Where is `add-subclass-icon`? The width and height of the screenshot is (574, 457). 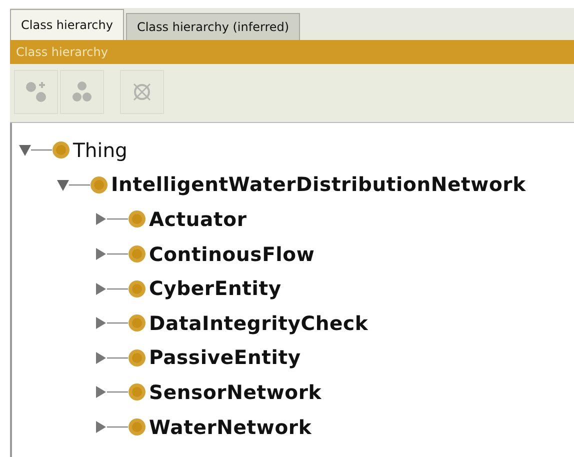 add-subclass-icon is located at coordinates (36, 92).